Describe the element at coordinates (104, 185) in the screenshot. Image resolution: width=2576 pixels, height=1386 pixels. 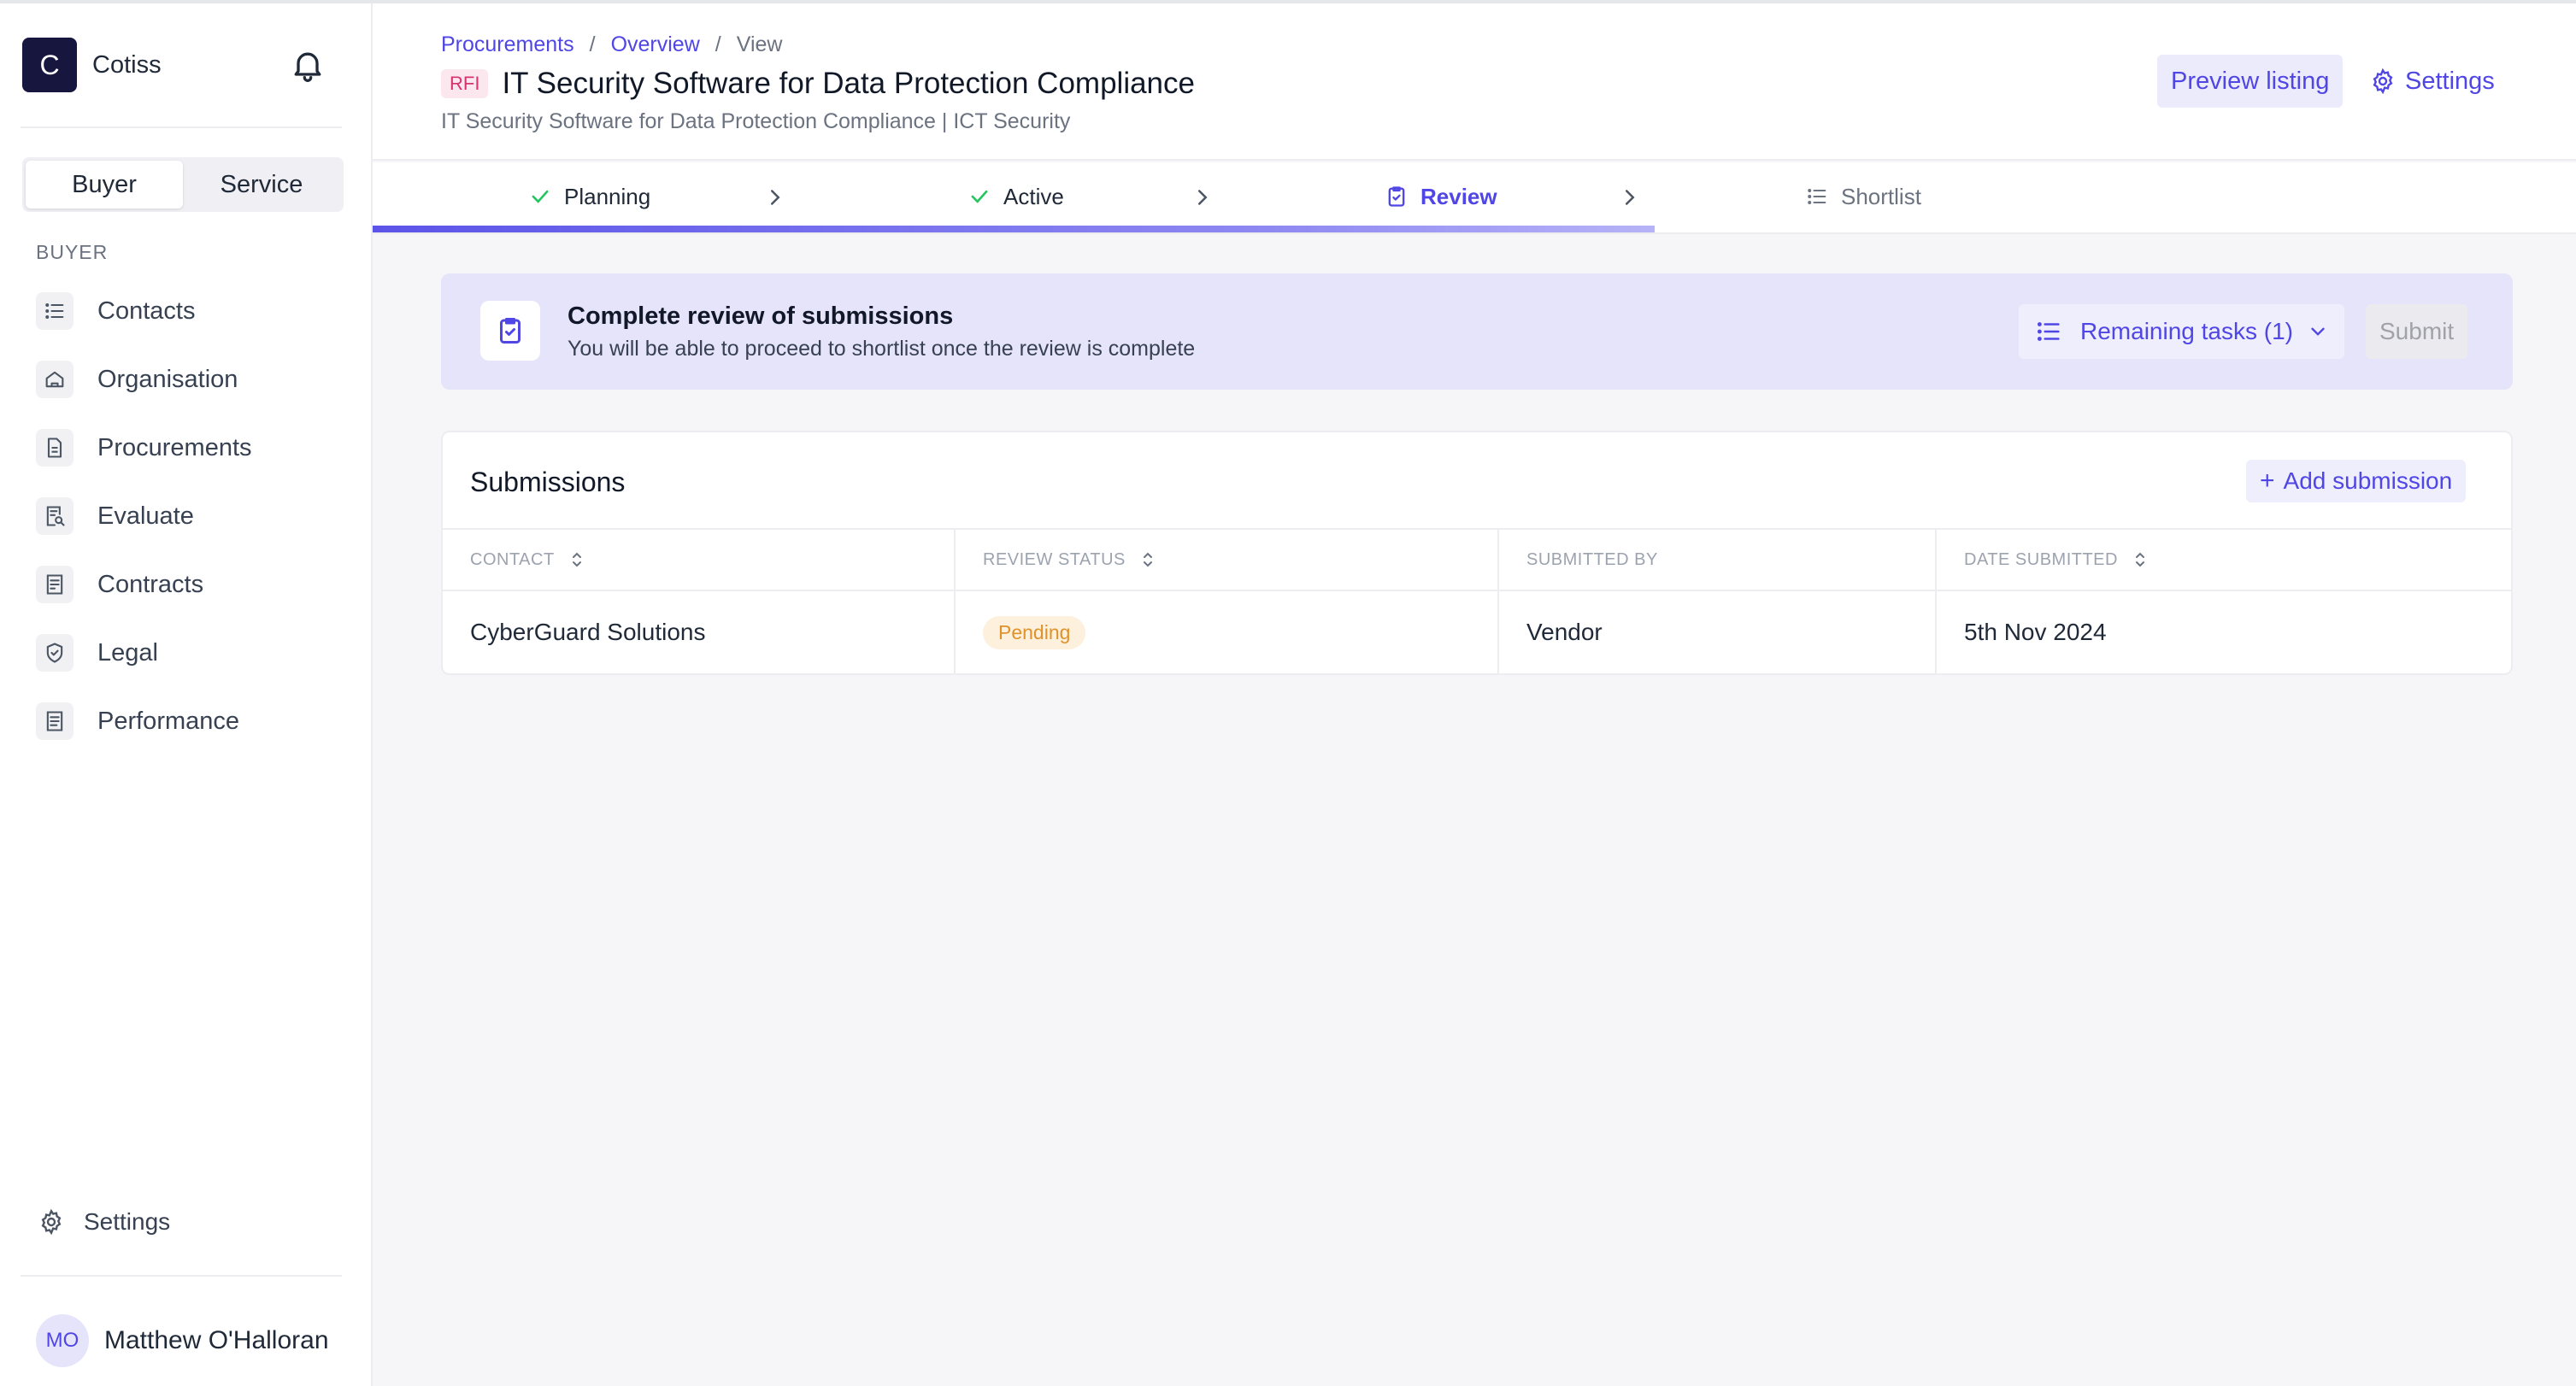
I see `toggle-buyer: Buyer` at that location.